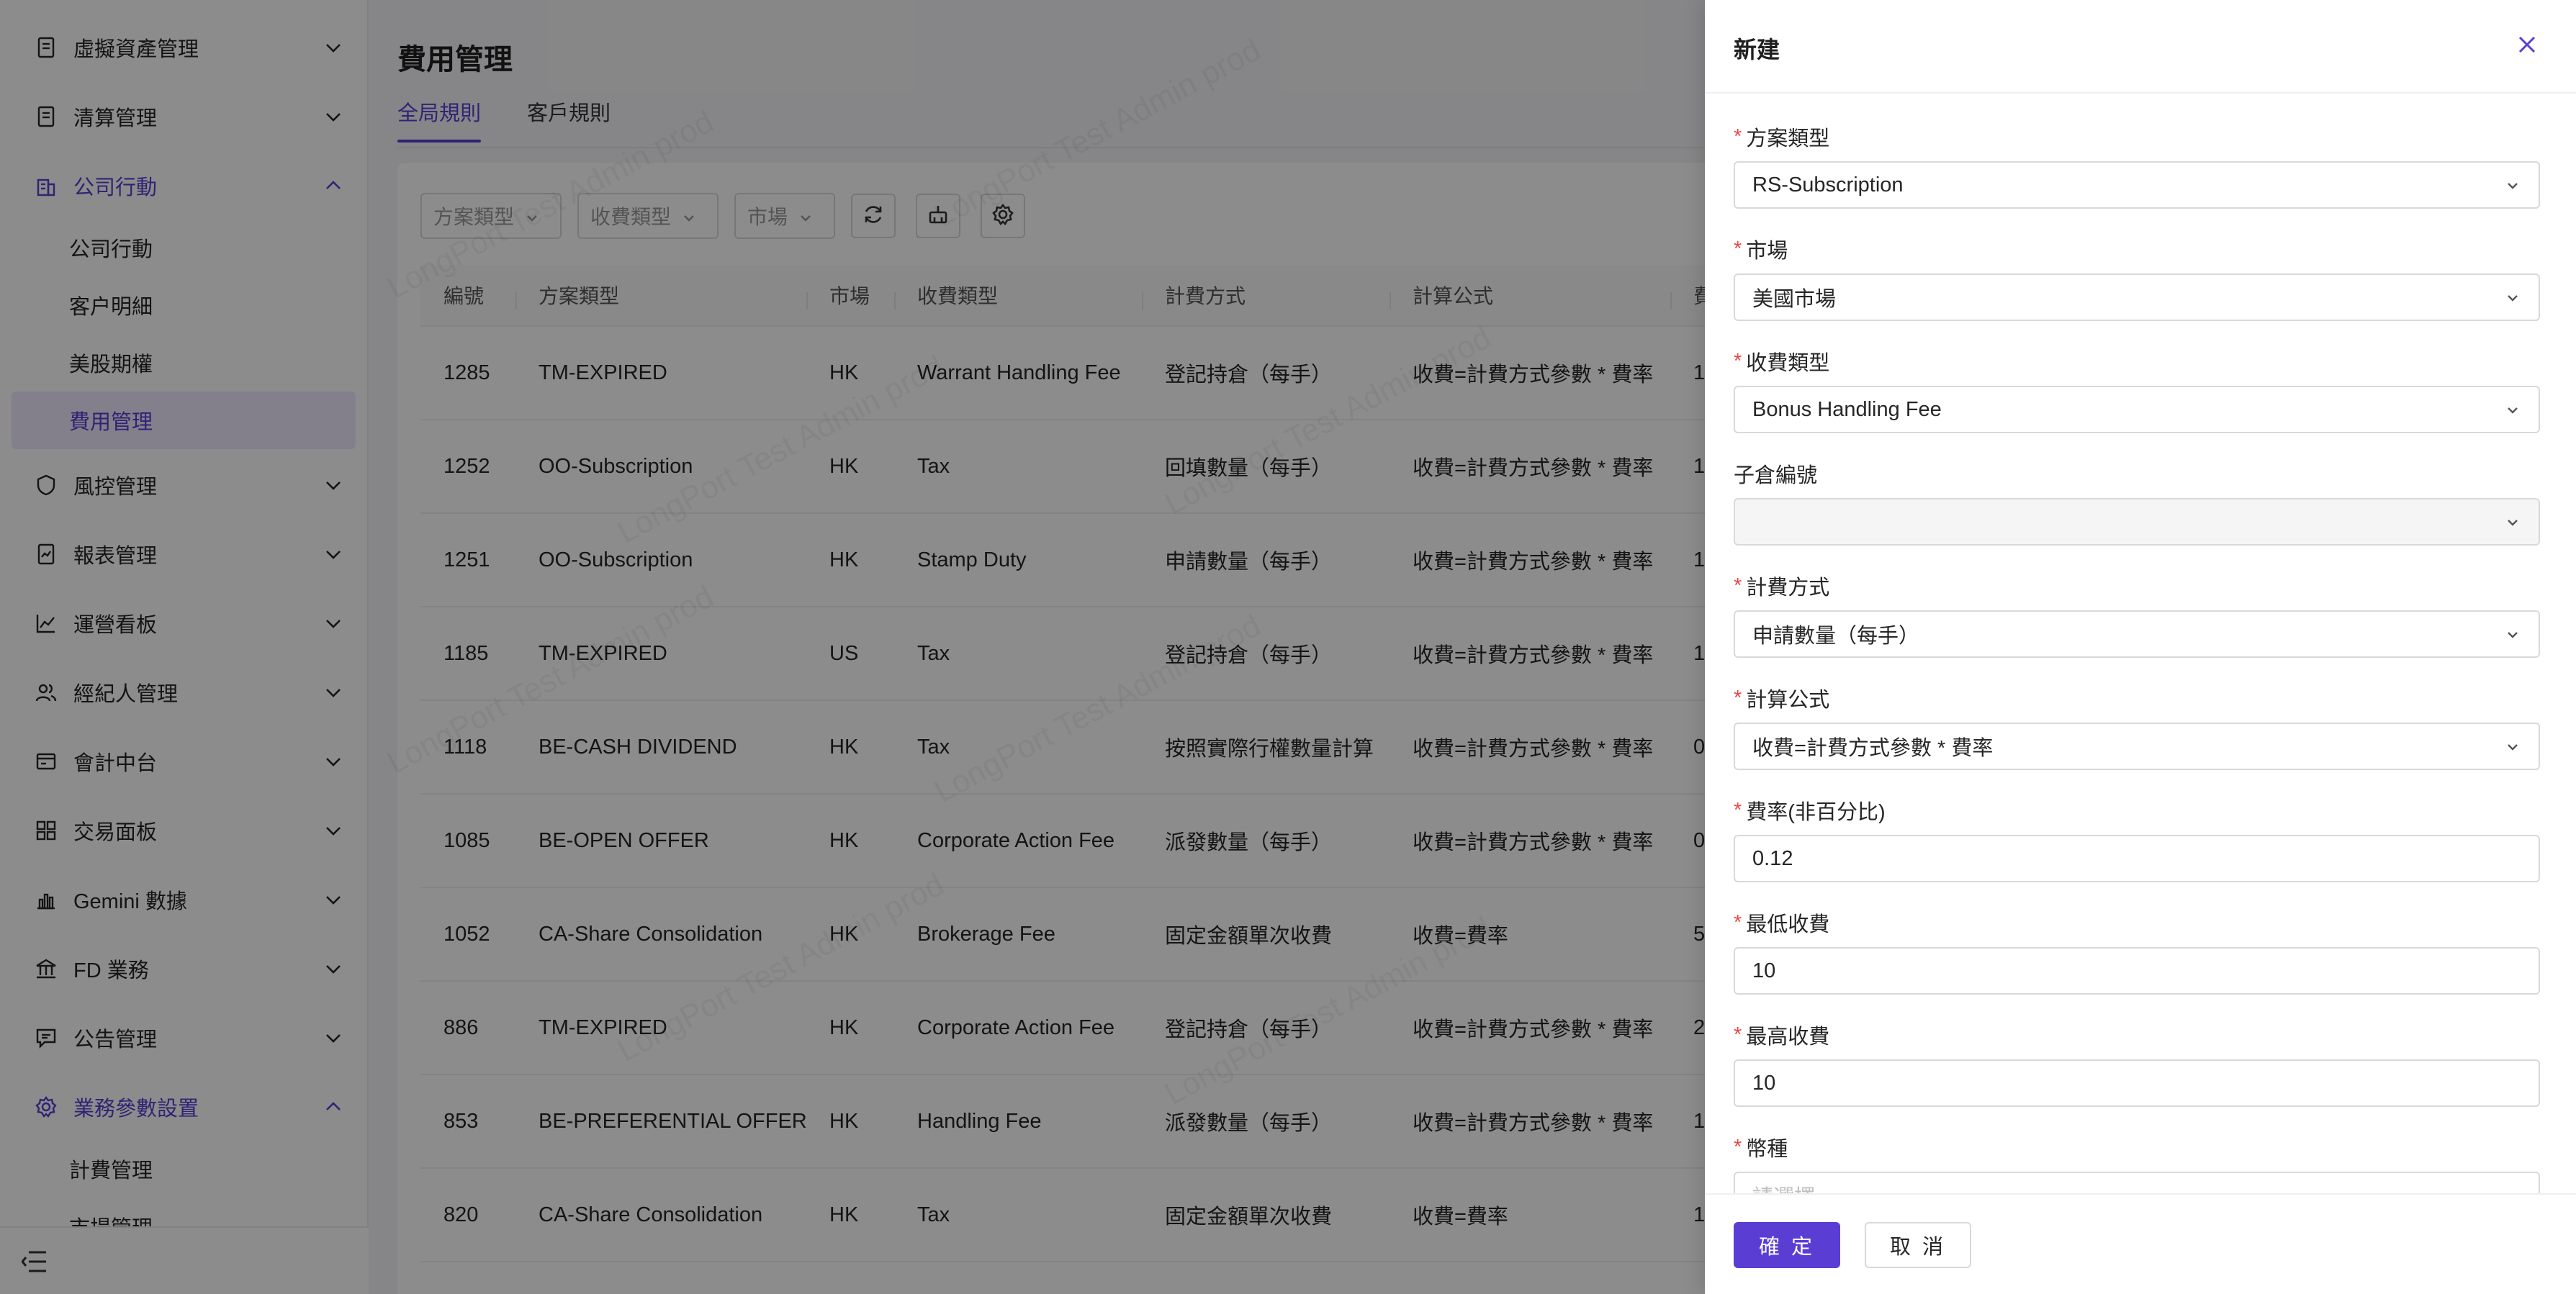  Describe the element at coordinates (1788, 588) in the screenshot. I see `form-label-text: 計費方式` at that location.